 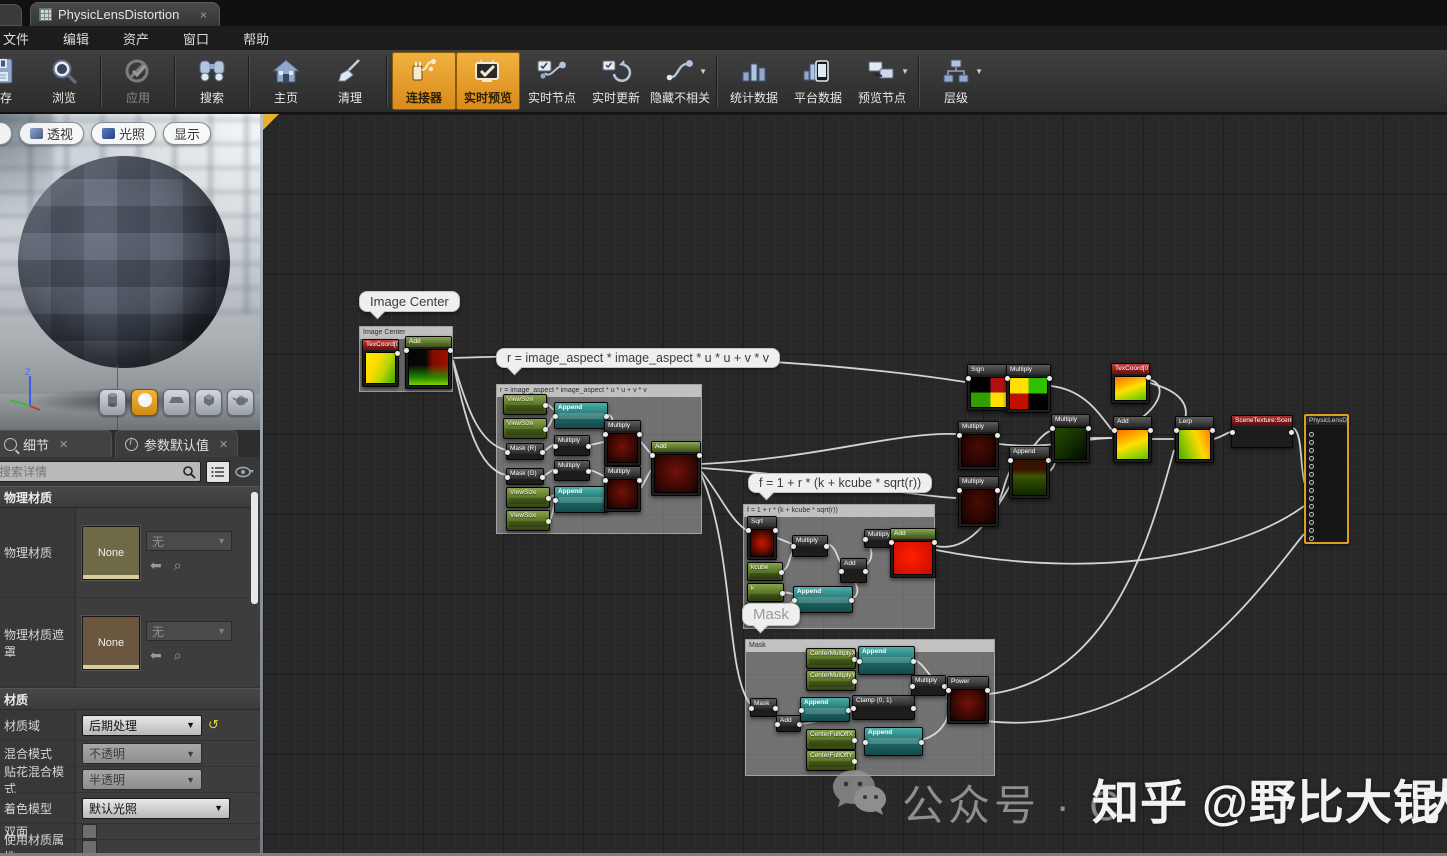 What do you see at coordinates (203, 15) in the screenshot?
I see `tab-close-icon: ×` at bounding box center [203, 15].